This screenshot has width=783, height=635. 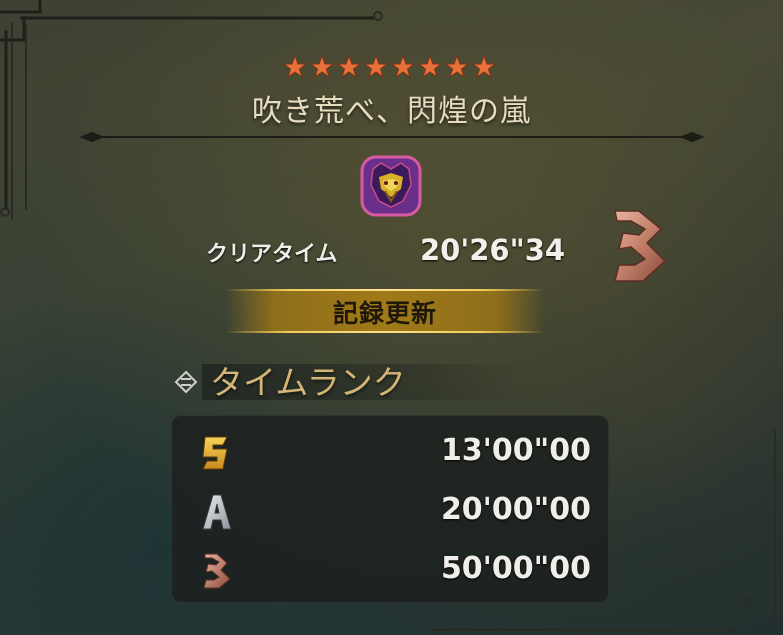 What do you see at coordinates (390, 567) in the screenshot?
I see `rank-row-b: 50'00"00` at bounding box center [390, 567].